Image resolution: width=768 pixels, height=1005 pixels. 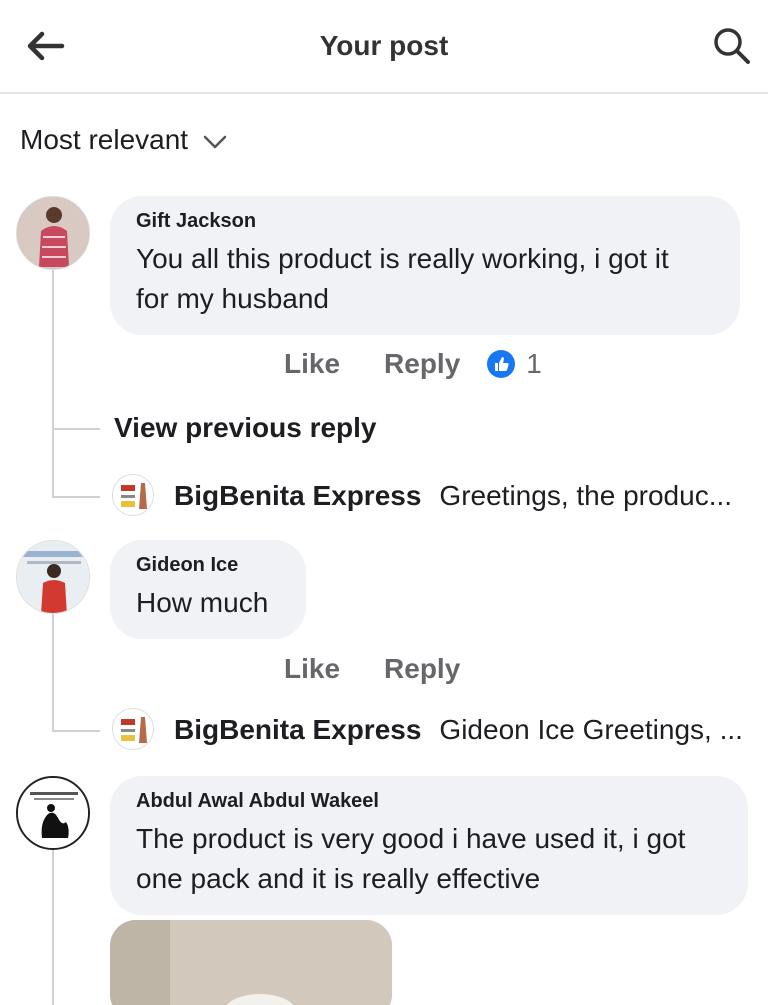 I want to click on page-title: Your post, so click(x=384, y=45).